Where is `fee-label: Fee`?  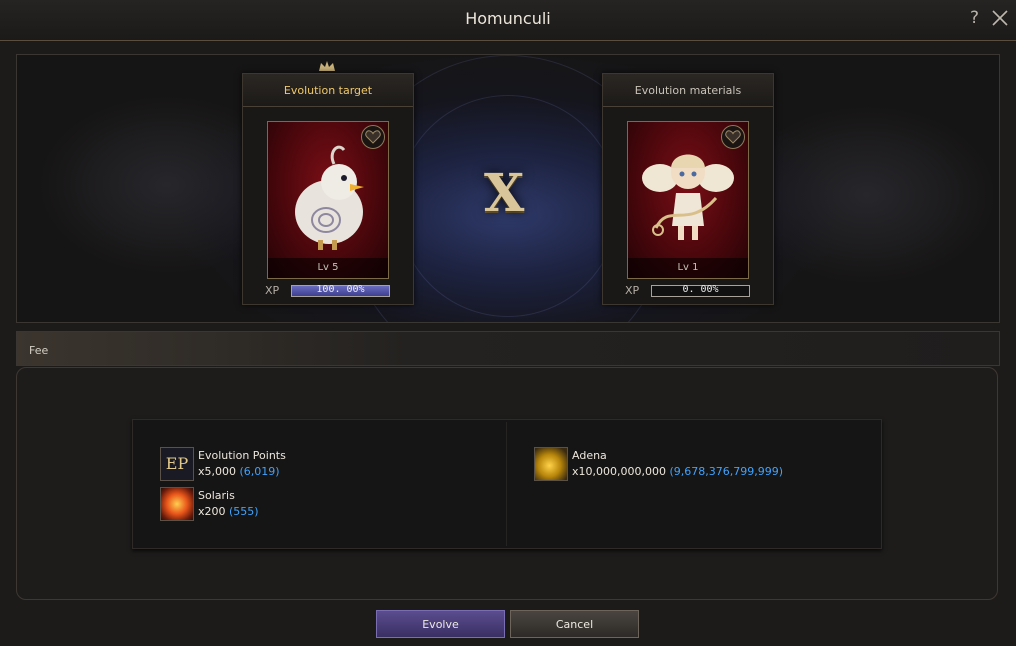
fee-label: Fee is located at coordinates (39, 350).